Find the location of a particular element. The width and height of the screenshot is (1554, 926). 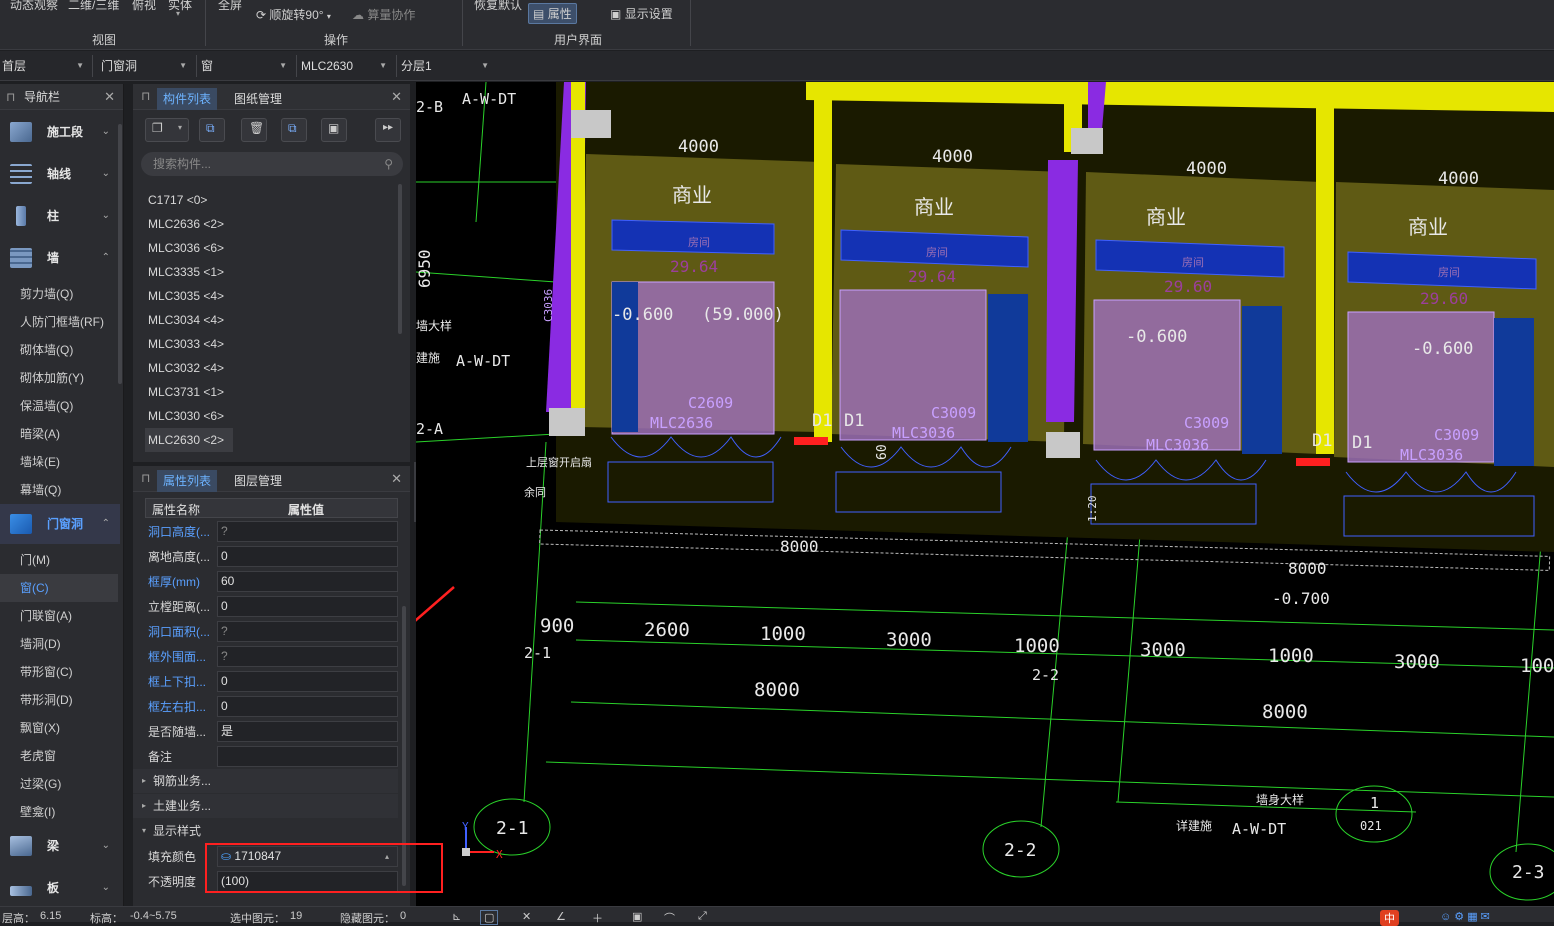

top-view-button: 俯视 is located at coordinates (144, 6).